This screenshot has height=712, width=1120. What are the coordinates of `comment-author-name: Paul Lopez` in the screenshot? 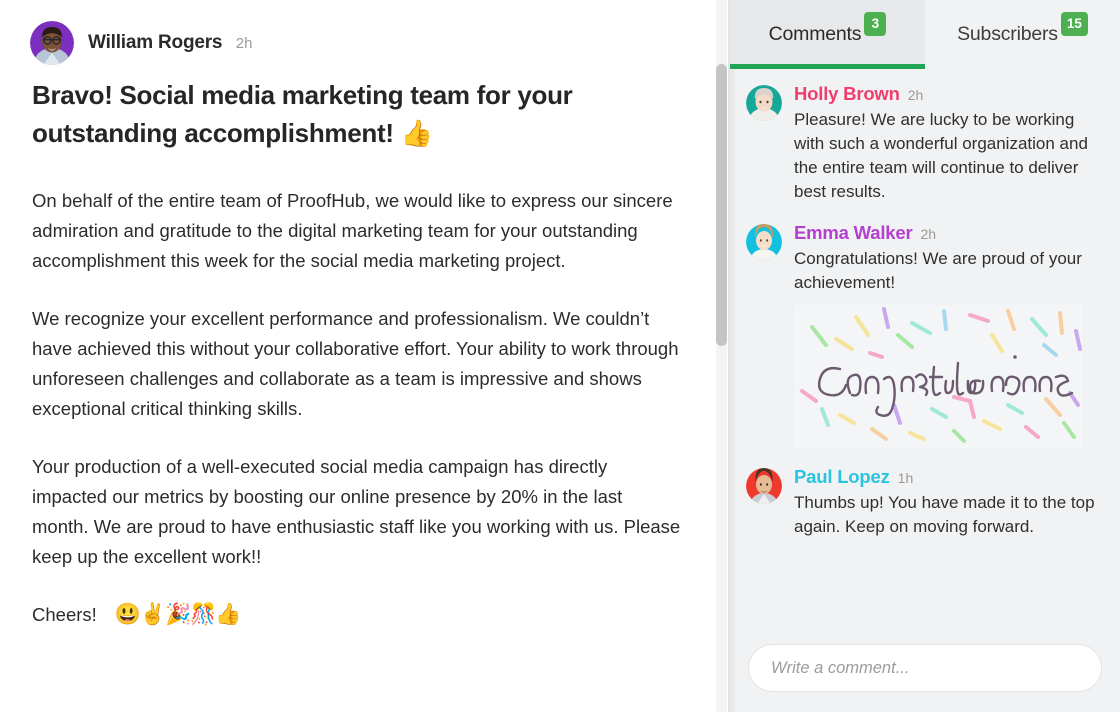 It's located at (842, 477).